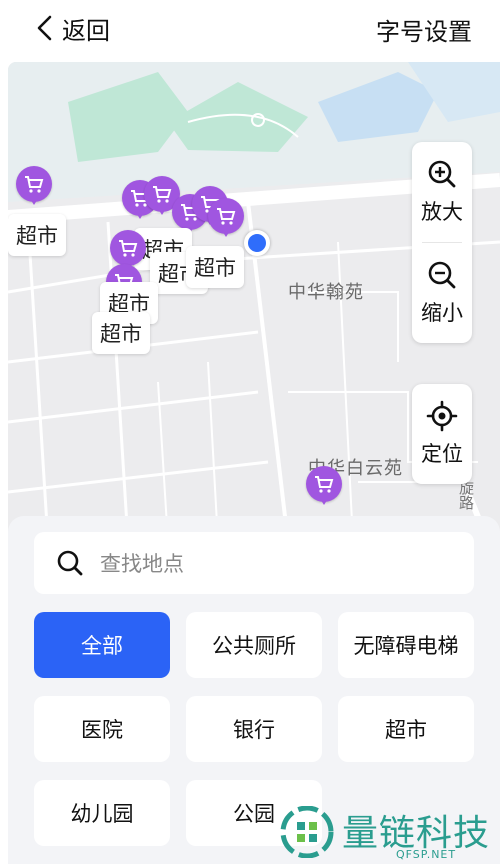 This screenshot has height=864, width=500. Describe the element at coordinates (466, 495) in the screenshot. I see `road-label: 旋路` at that location.